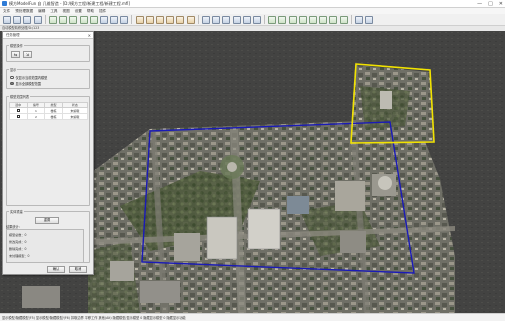  Describe the element at coordinates (302, 19) in the screenshot. I see `water-icon` at that location.